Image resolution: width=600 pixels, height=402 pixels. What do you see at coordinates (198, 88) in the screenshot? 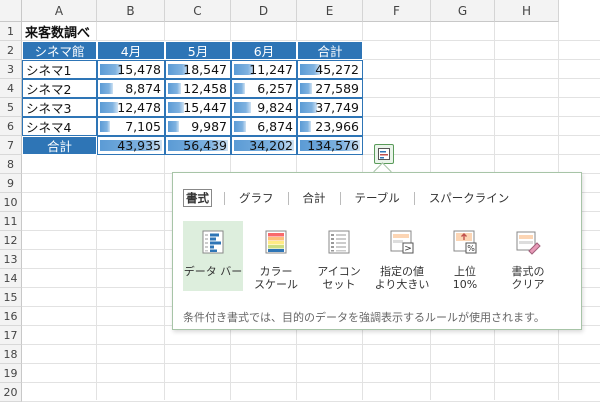
I see `data-cell: 12,458` at bounding box center [198, 88].